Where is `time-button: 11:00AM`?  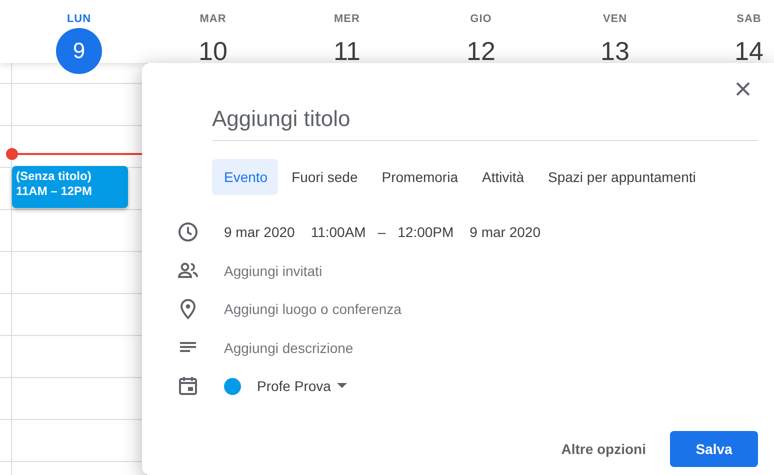 time-button: 11:00AM is located at coordinates (338, 232).